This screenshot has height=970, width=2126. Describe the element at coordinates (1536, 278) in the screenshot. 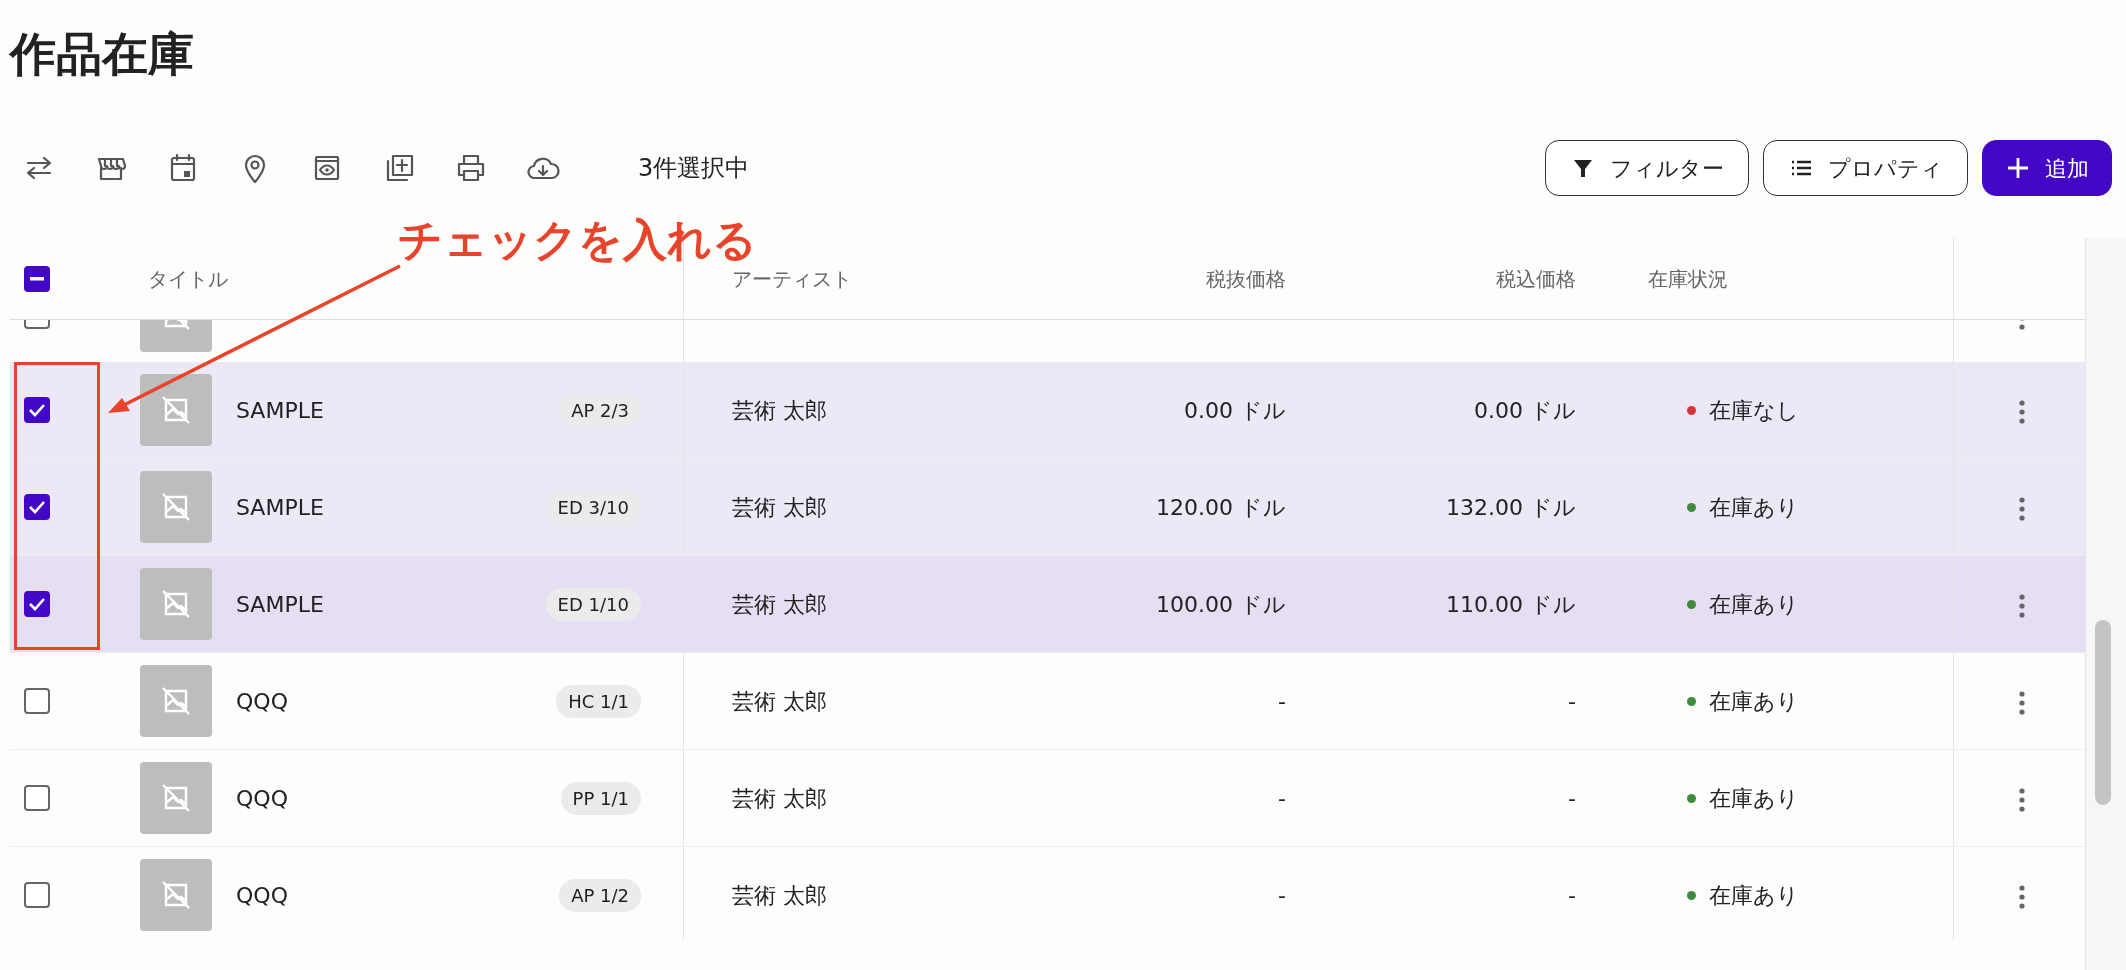

I see `column-header: 税込価格` at that location.